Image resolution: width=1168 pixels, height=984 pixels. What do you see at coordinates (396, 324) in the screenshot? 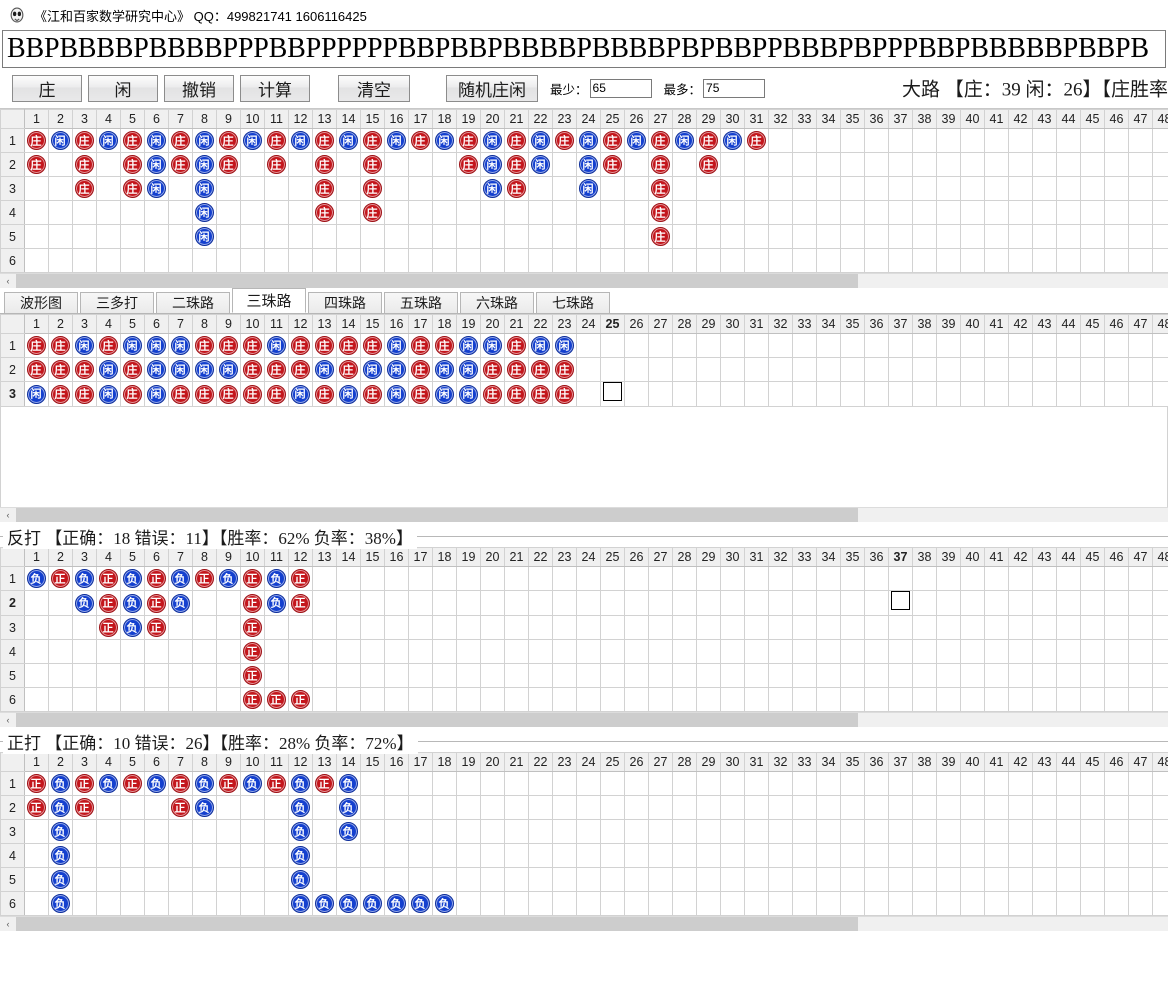
I see `column-header-16: 16` at bounding box center [396, 324].